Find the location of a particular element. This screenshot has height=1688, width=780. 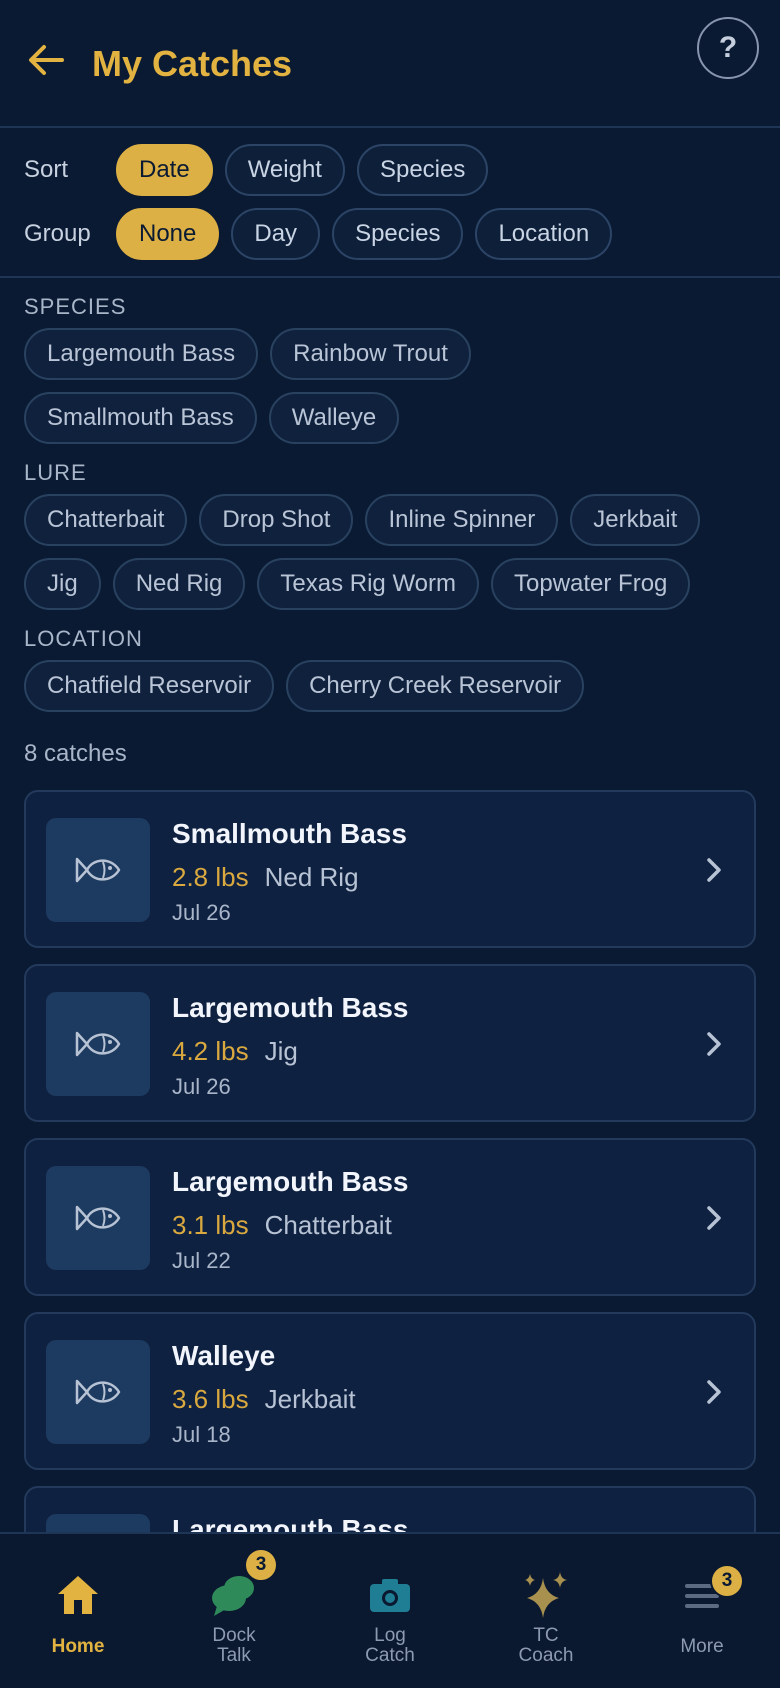

catch-weight: 2.8 lbs is located at coordinates (210, 877).